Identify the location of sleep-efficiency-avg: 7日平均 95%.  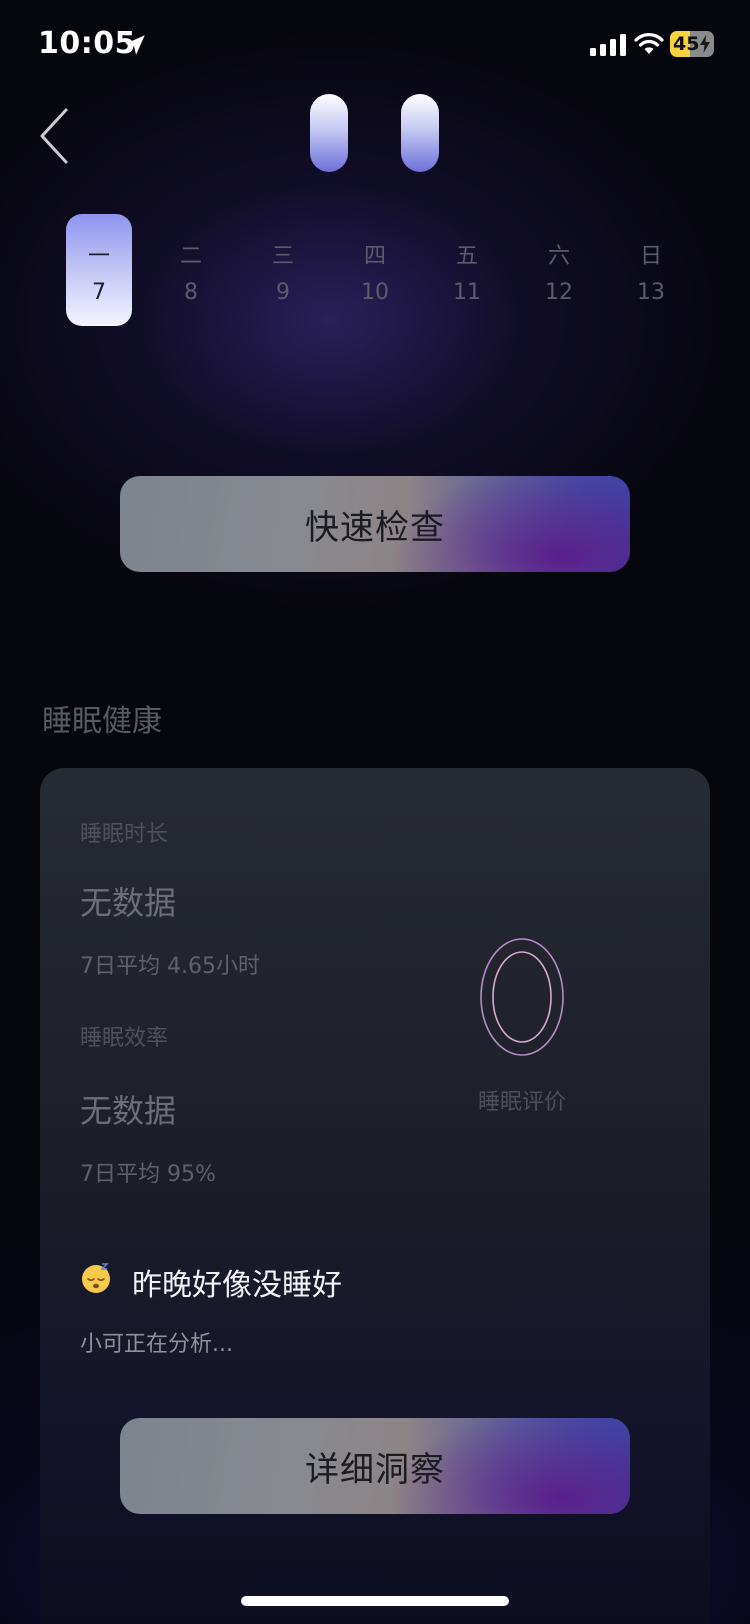
(148, 1174).